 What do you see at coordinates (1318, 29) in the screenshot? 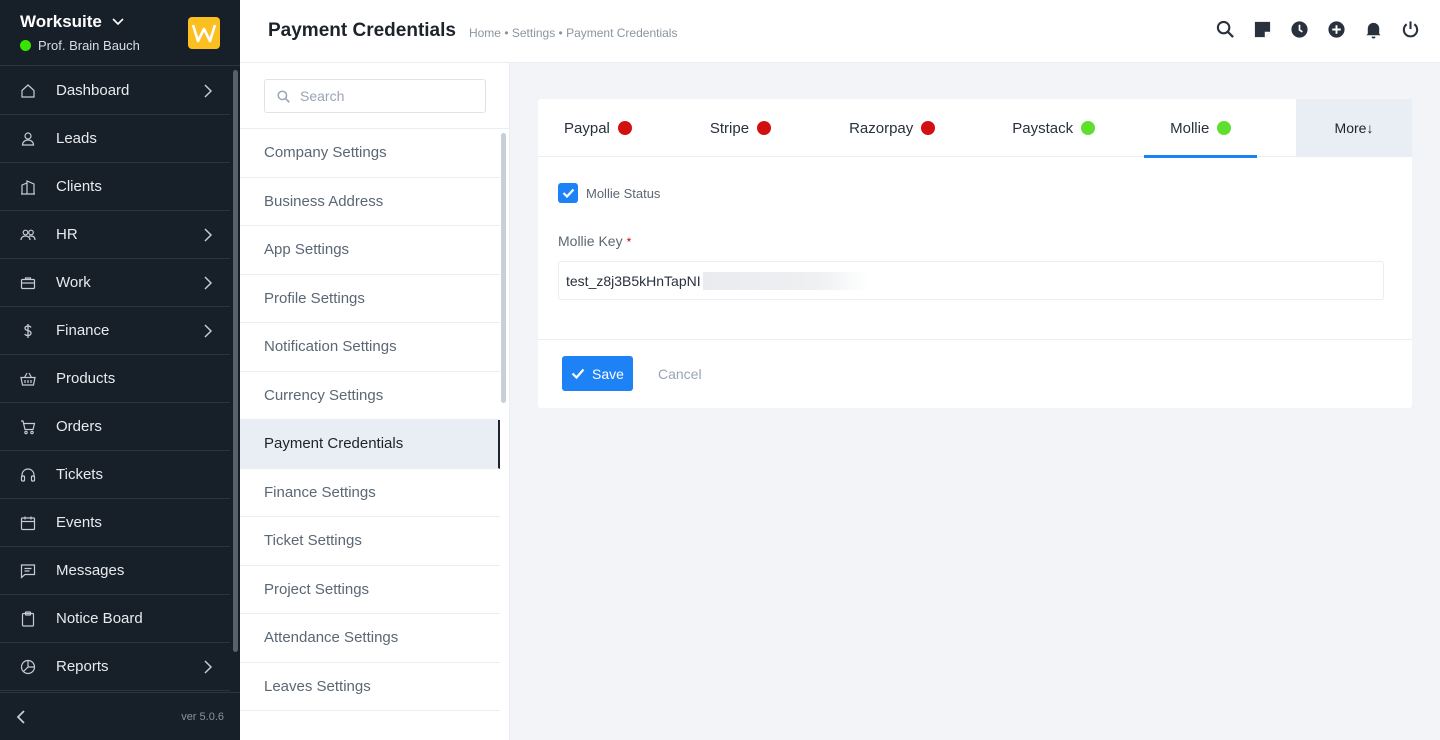
I see `header-actions` at bounding box center [1318, 29].